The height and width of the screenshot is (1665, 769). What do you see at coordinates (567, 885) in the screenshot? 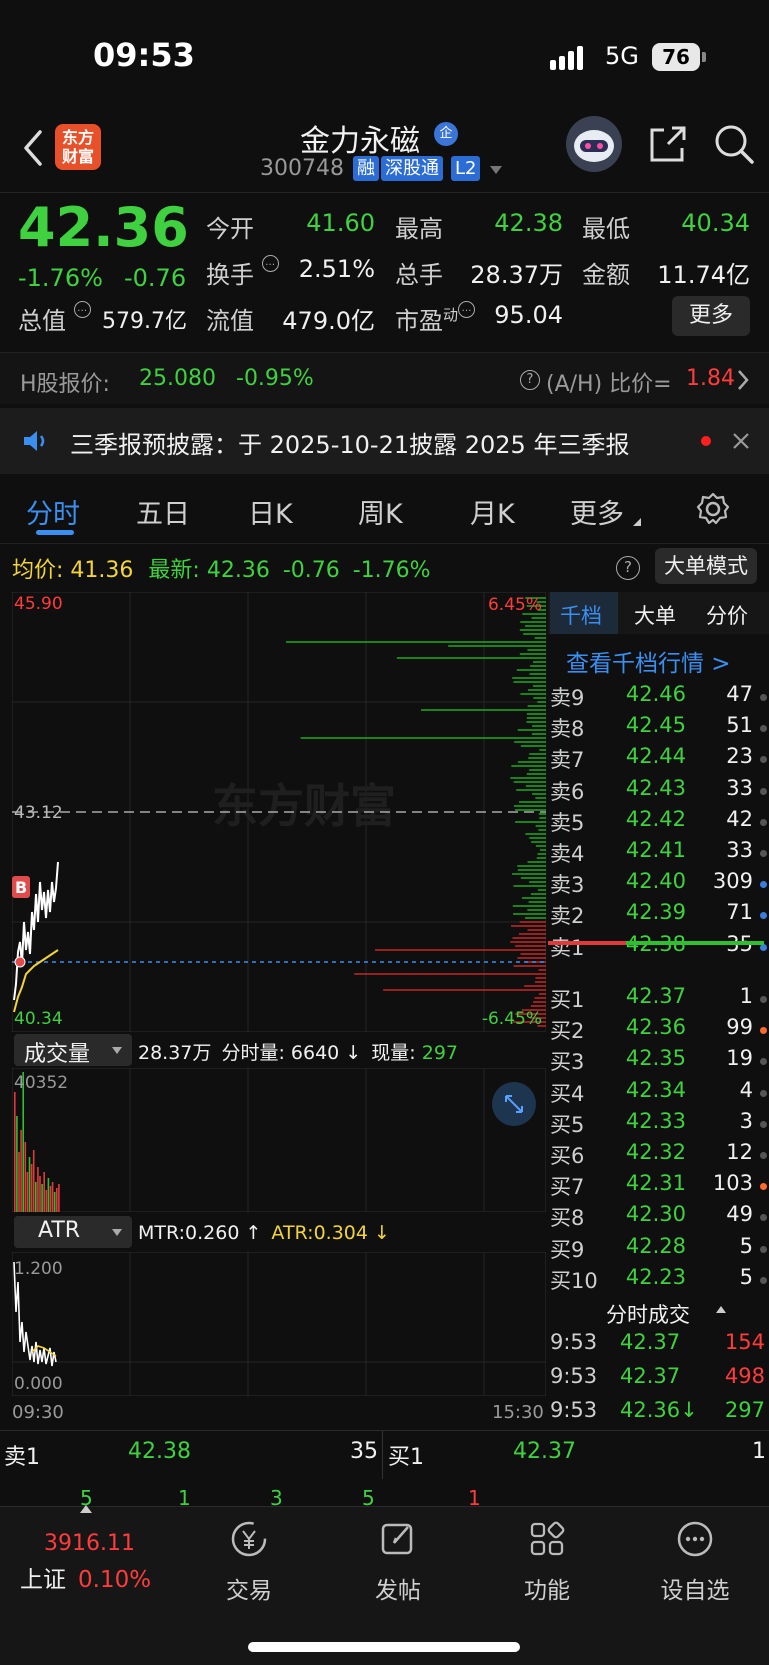
I see `ask-level: 卖3` at bounding box center [567, 885].